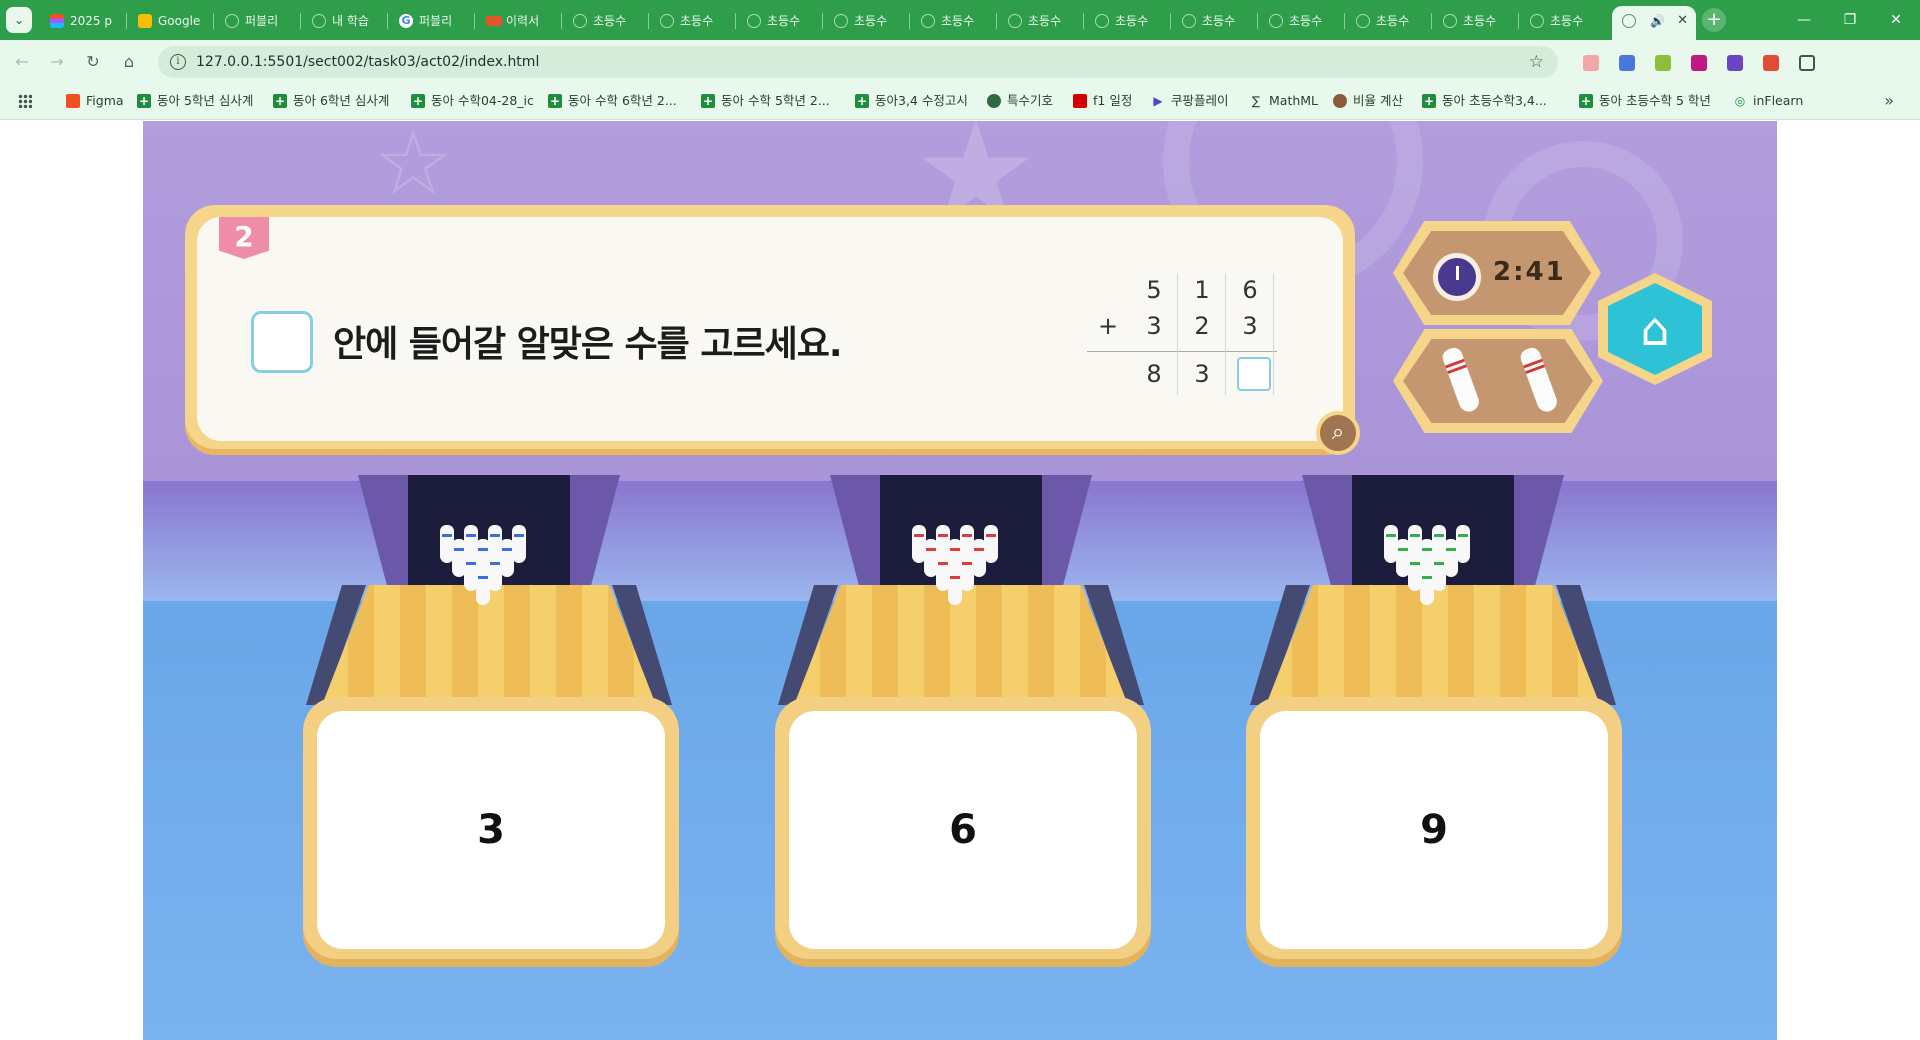  What do you see at coordinates (93, 62) in the screenshot?
I see `reload-icon: ↻` at bounding box center [93, 62].